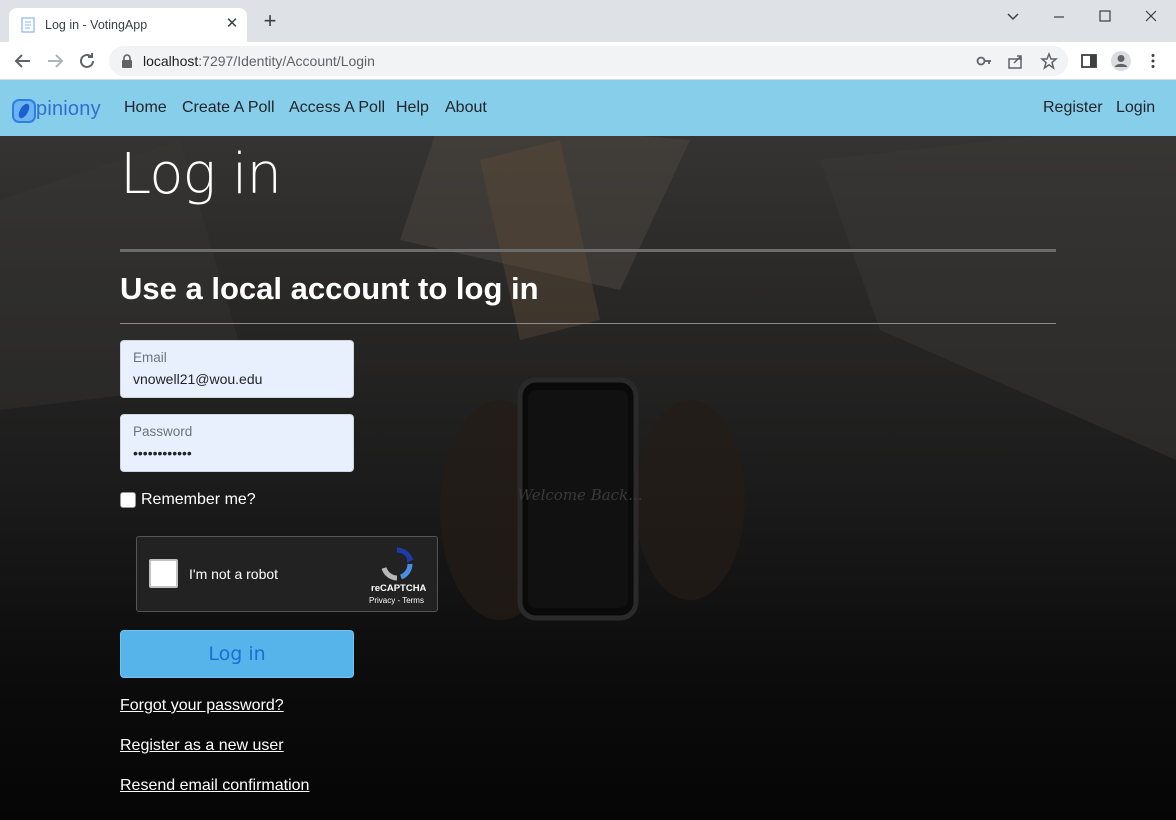 The height and width of the screenshot is (820, 1176). What do you see at coordinates (588, 21) in the screenshot?
I see `browser-titlebar: Log in - VotingApp ✕ +` at bounding box center [588, 21].